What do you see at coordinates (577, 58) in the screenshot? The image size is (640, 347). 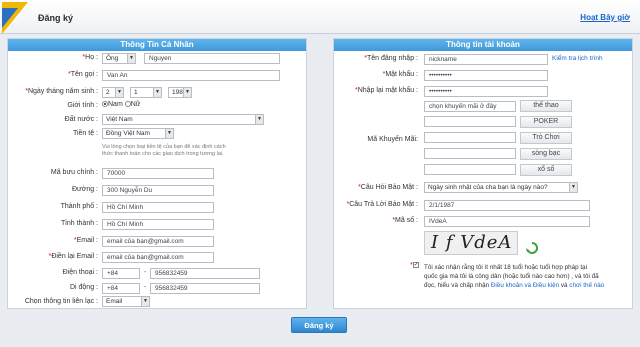 I see `check-availability-link: Kiểm tra lịch trình` at bounding box center [577, 58].